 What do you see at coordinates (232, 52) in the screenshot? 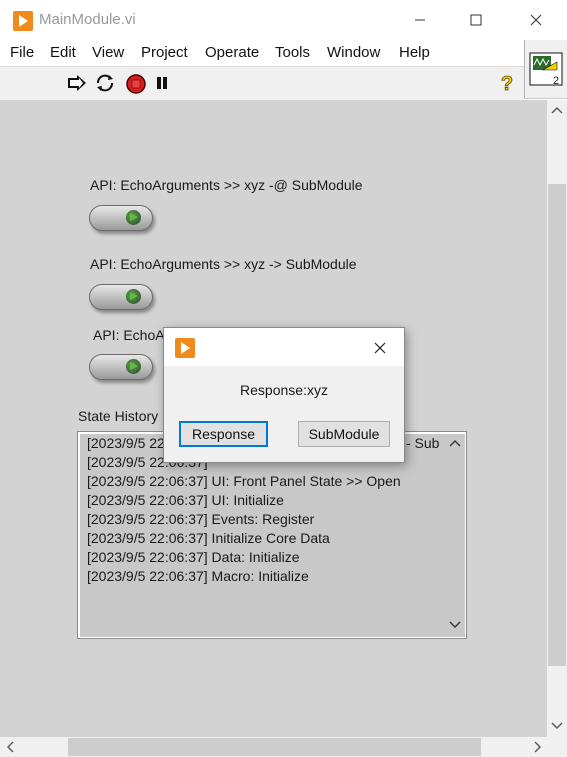
I see `menu-operate: Operate` at bounding box center [232, 52].